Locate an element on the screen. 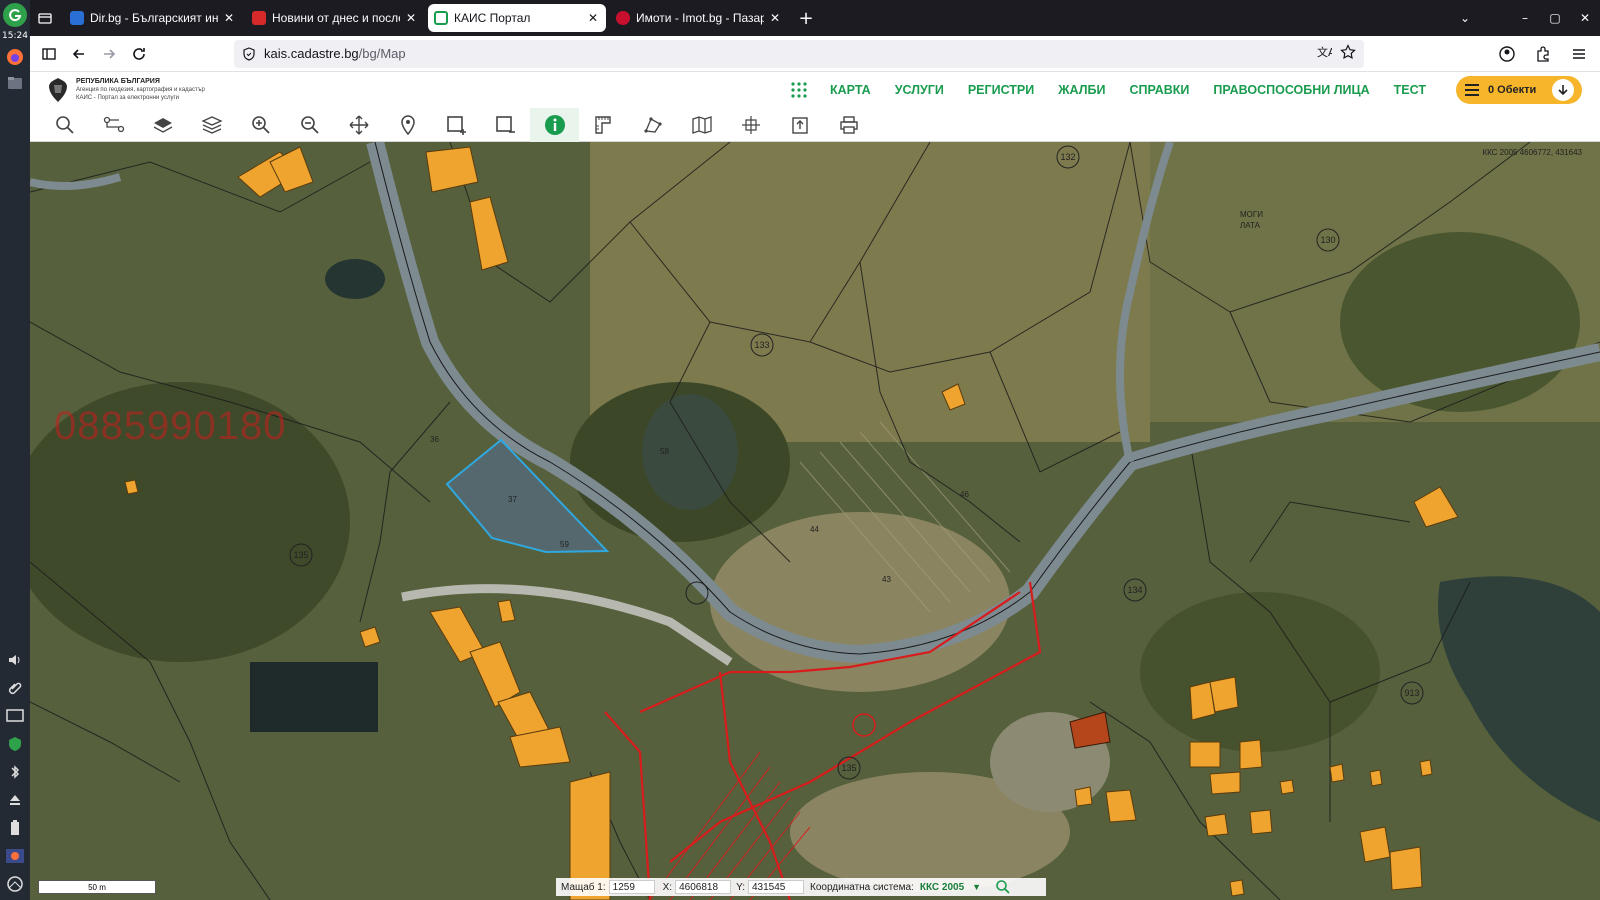 The image size is (1600, 900). reload-button is located at coordinates (139, 54).